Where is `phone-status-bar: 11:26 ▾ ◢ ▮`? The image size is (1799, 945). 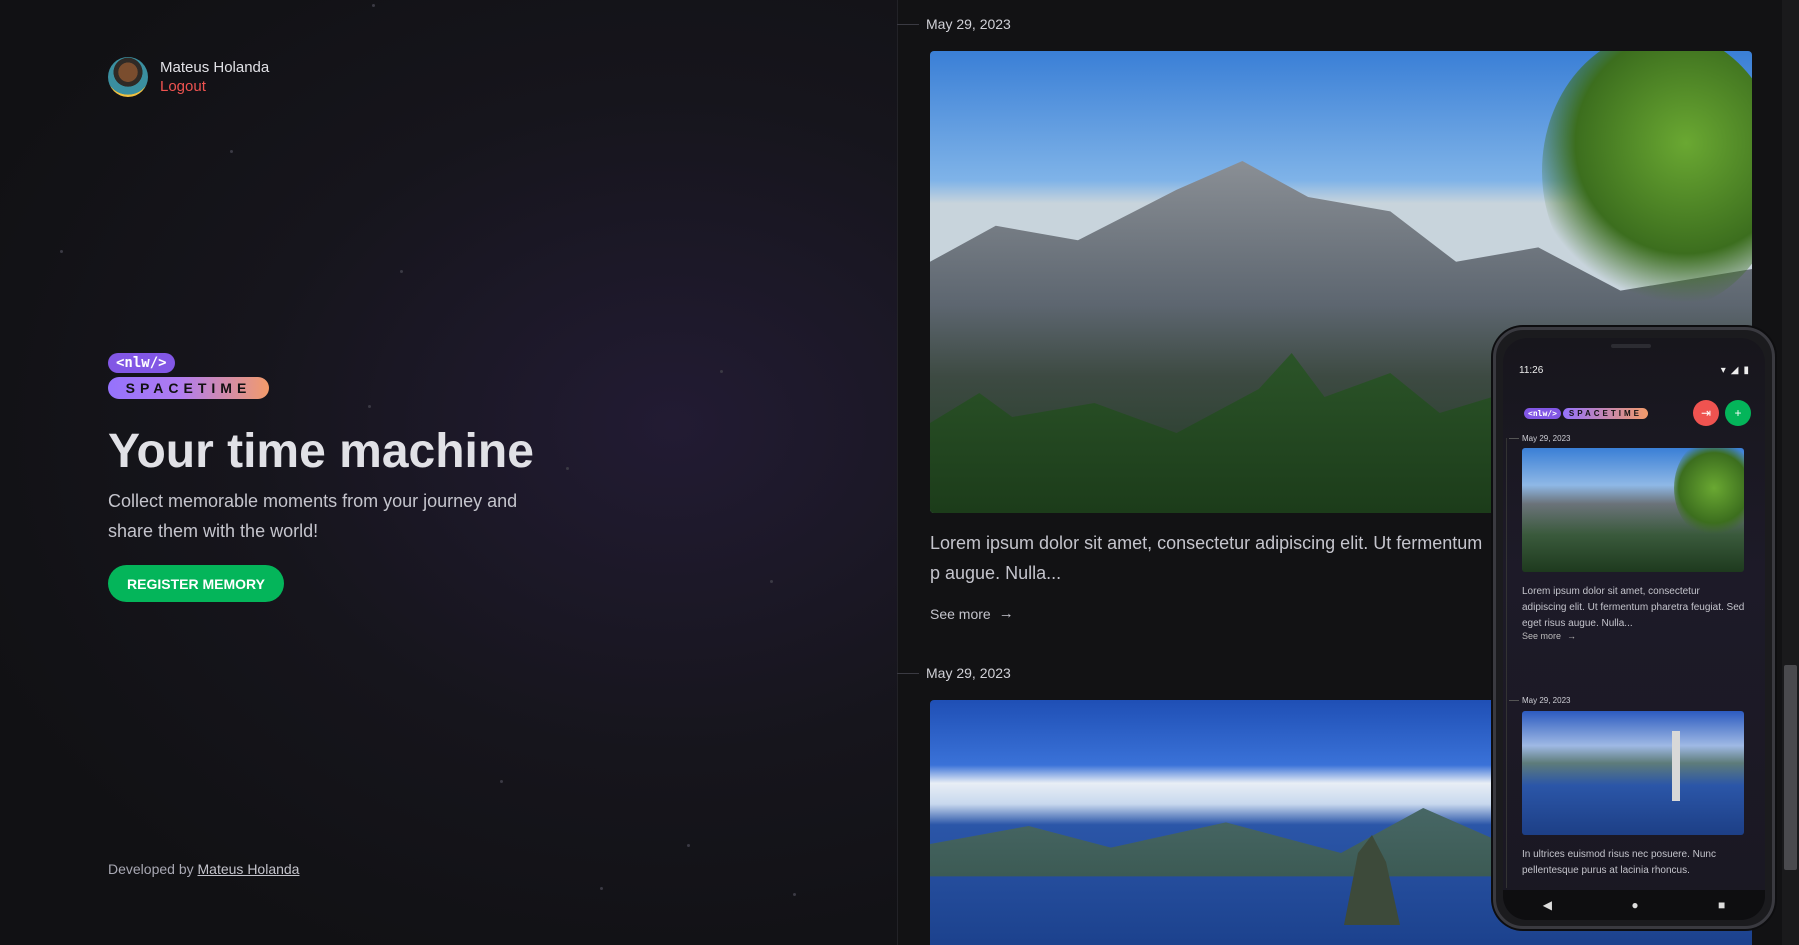
phone-status-bar: 11:26 ▾ ◢ ▮ is located at coordinates (1634, 370).